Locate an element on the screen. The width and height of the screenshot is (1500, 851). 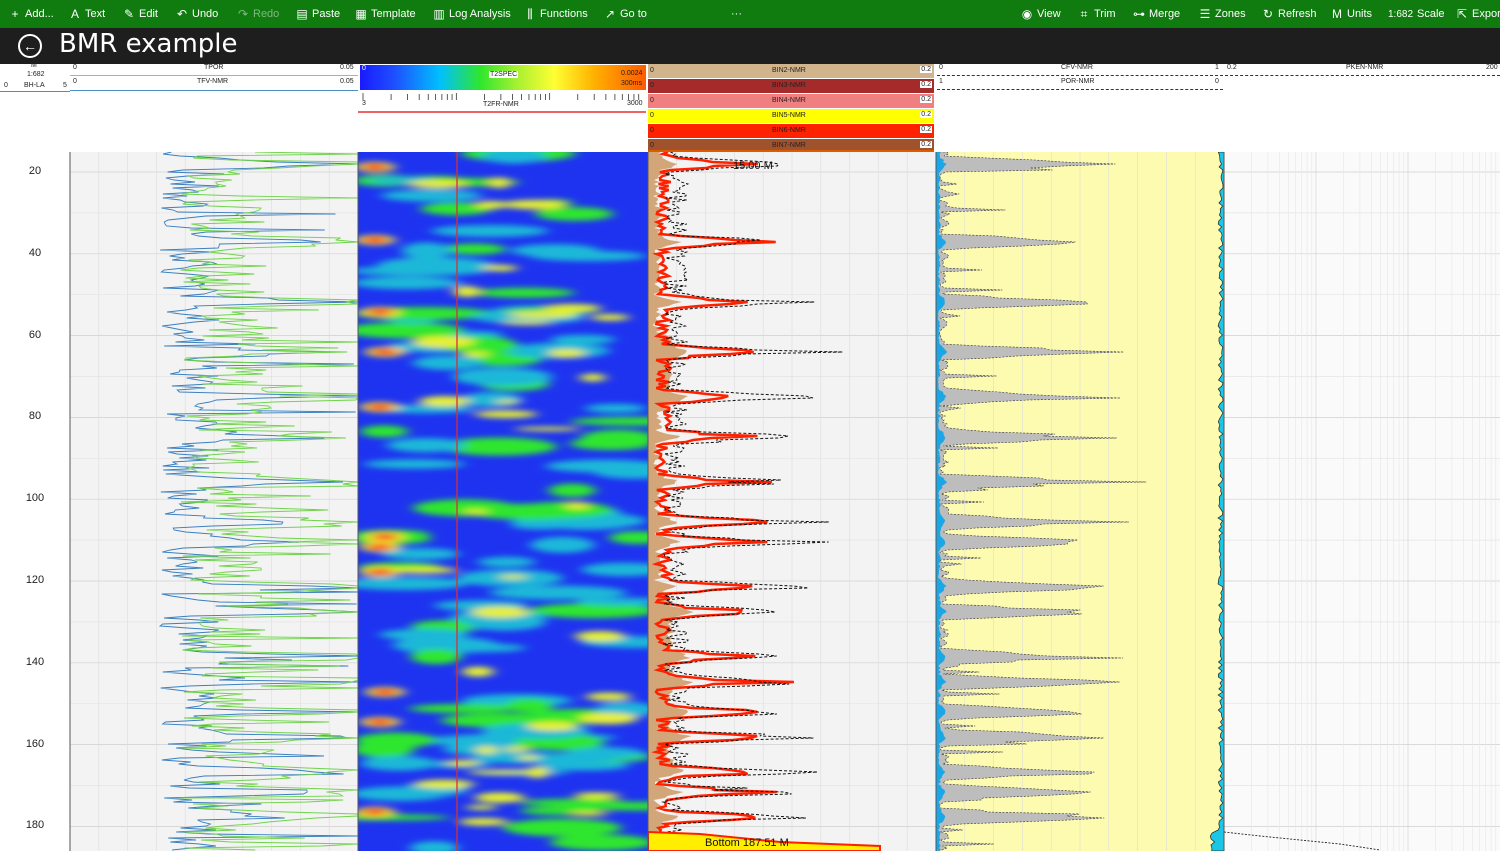
t2spec-min: 0 is located at coordinates (364, 68).